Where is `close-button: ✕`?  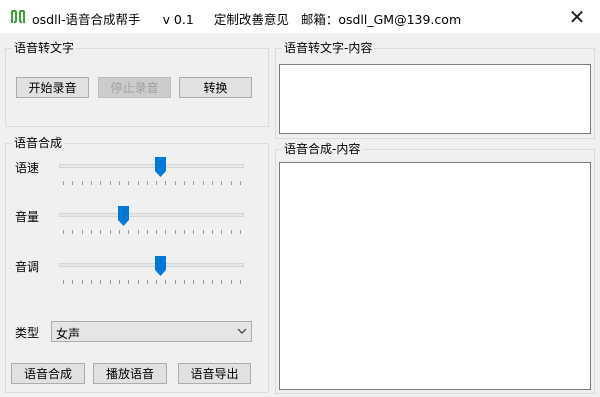
close-button: ✕ is located at coordinates (577, 16).